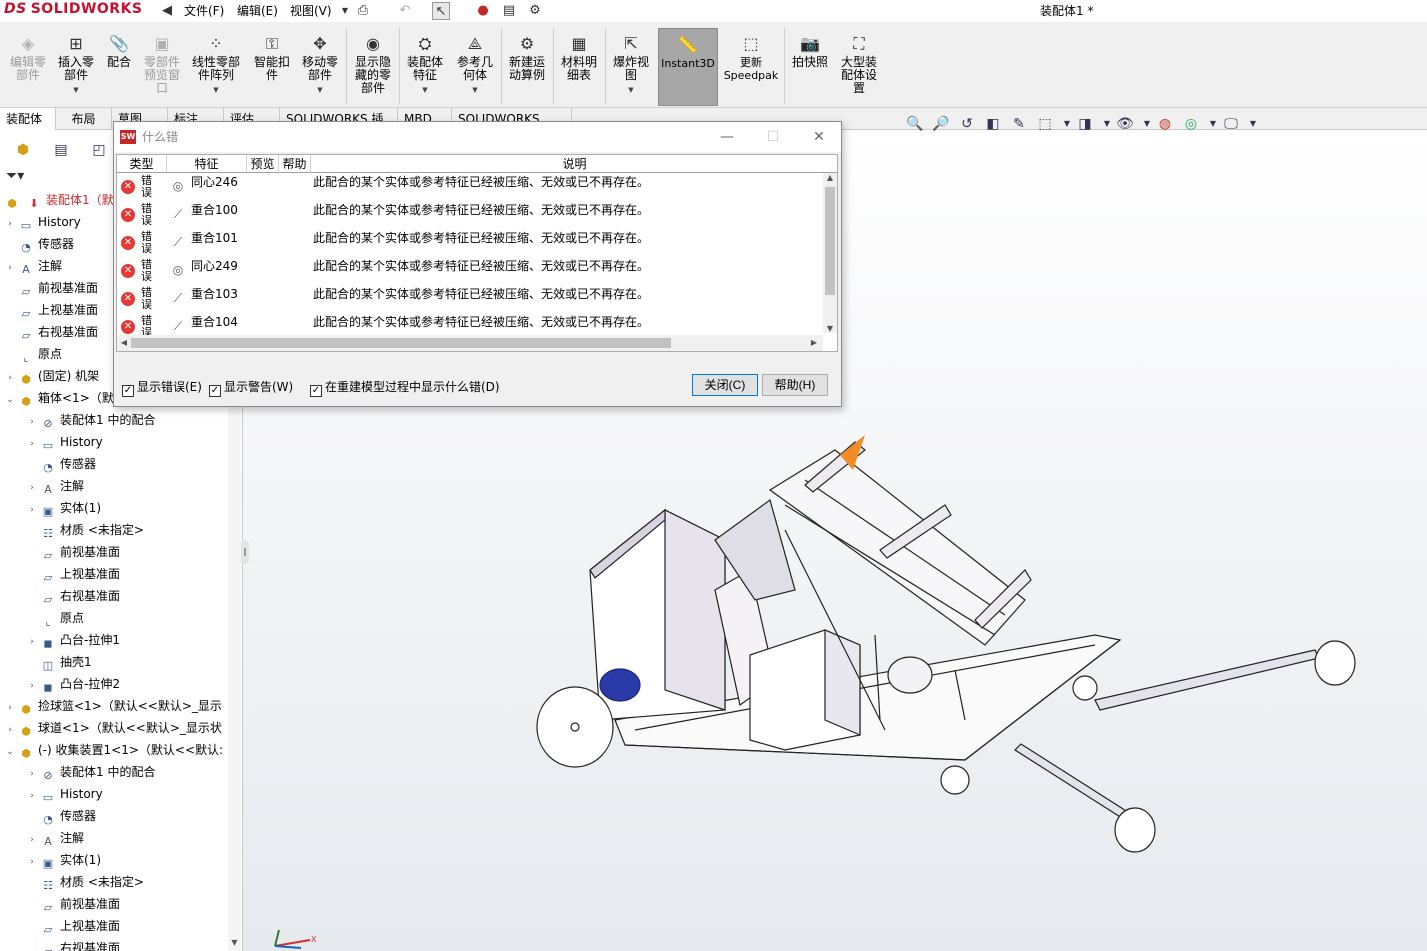 The width and height of the screenshot is (1427, 951). What do you see at coordinates (993, 124) in the screenshot?
I see `section-view-icon: ◧` at bounding box center [993, 124].